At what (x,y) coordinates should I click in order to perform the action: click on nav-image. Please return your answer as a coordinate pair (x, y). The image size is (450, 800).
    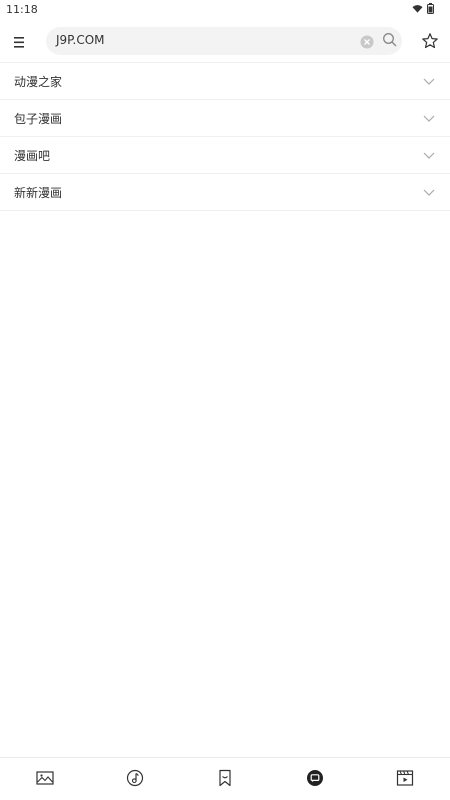
    Looking at the image, I should click on (45, 778).